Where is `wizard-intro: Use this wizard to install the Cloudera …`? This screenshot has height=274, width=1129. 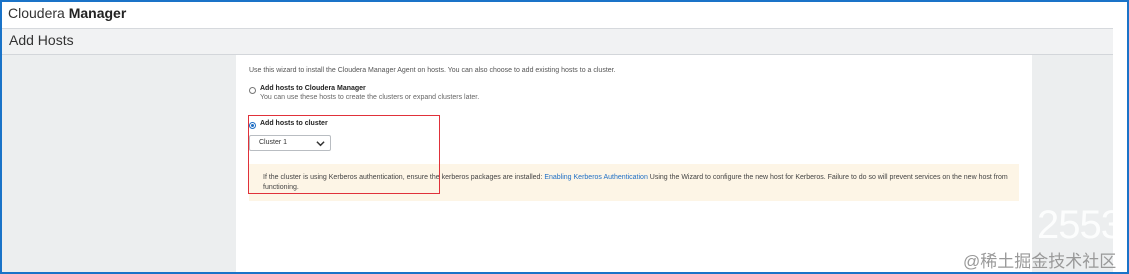
wizard-intro: Use this wizard to install the Cloudera … is located at coordinates (432, 70).